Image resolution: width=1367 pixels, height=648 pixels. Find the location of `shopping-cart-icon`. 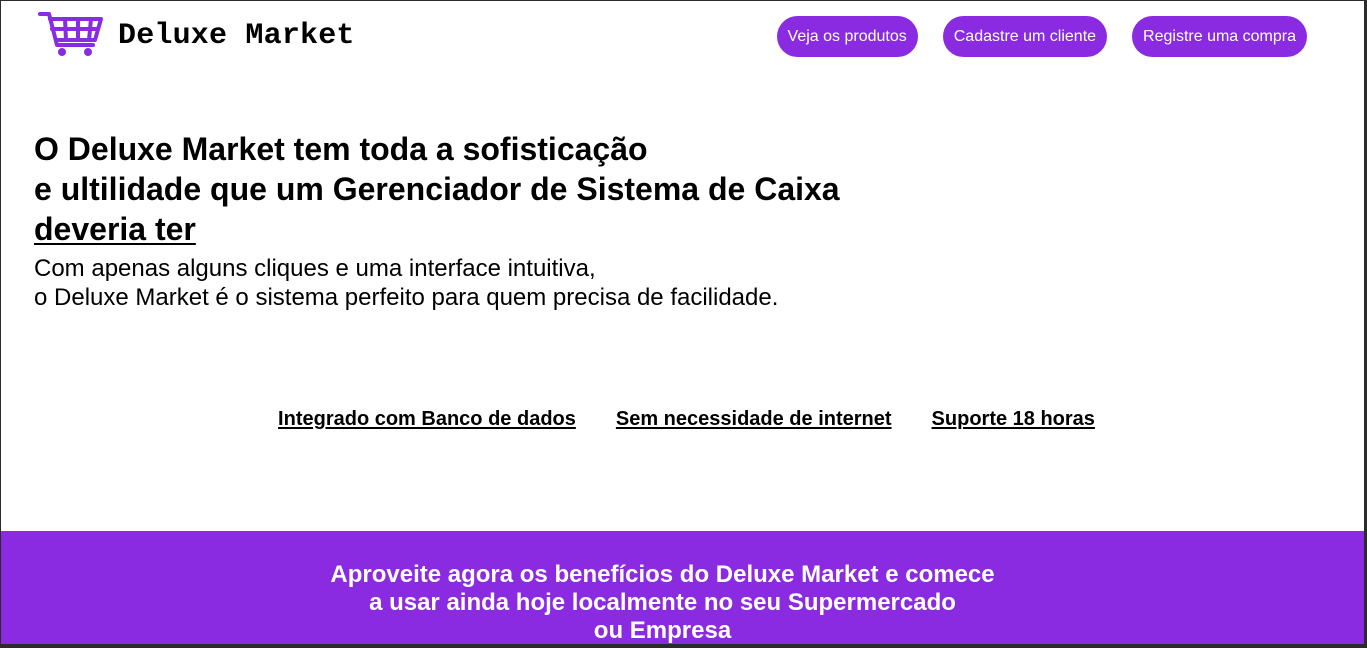

shopping-cart-icon is located at coordinates (70, 34).